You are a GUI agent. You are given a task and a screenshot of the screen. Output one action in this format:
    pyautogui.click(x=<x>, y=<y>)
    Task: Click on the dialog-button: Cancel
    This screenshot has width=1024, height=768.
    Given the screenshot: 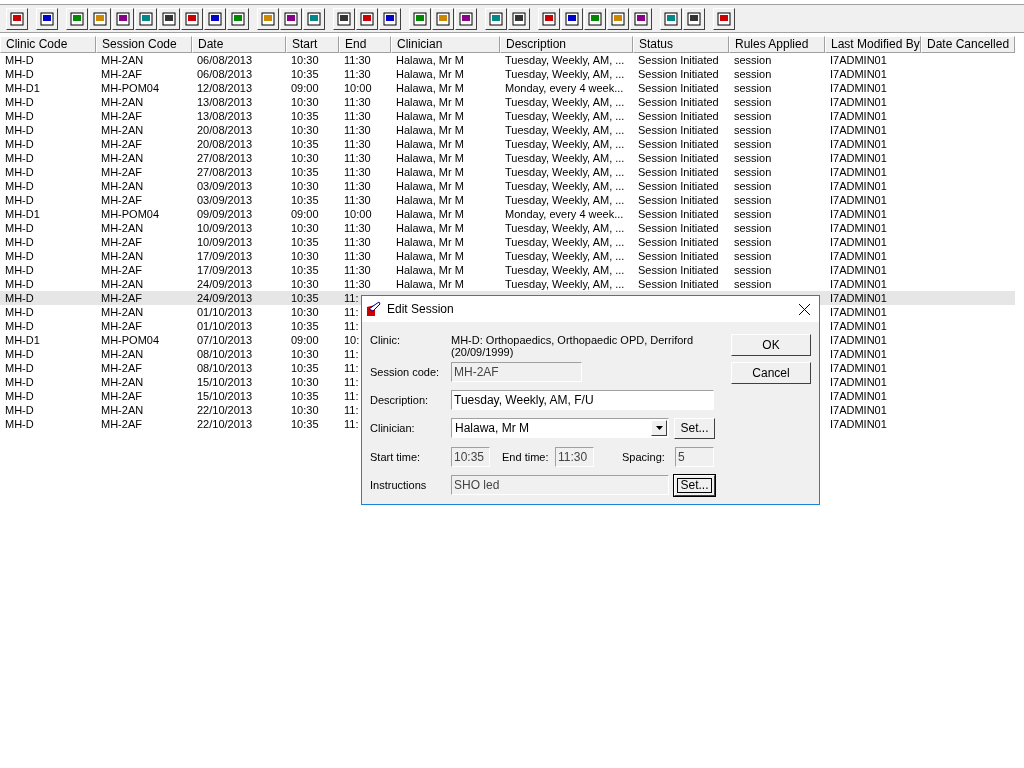 What is the action you would take?
    pyautogui.click(x=771, y=373)
    